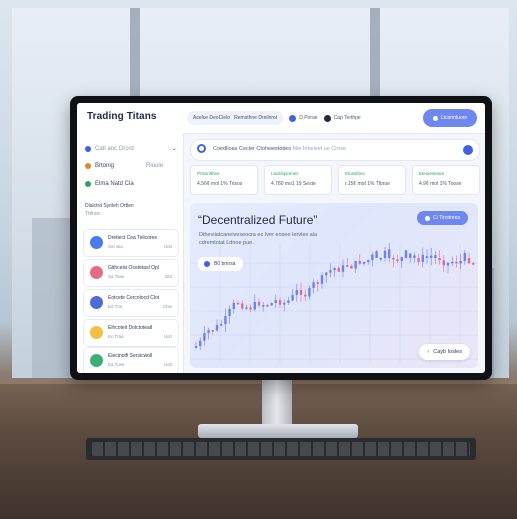  What do you see at coordinates (131, 273) in the screenshot?
I see `coin-item: Githcelsi Ocetetasl Opl Sa Tsae 3d3` at bounding box center [131, 273].